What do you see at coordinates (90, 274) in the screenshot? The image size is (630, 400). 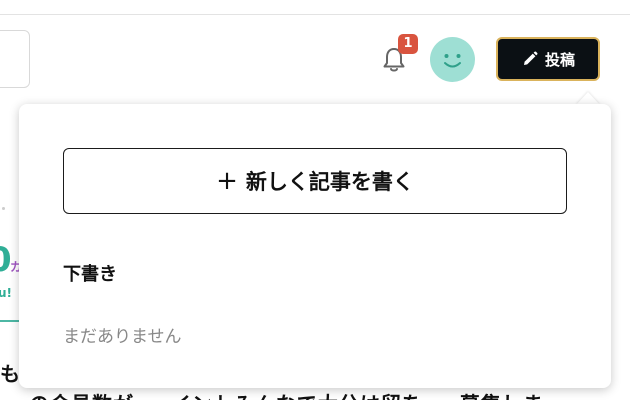 I see `drafts-heading: 下書き` at bounding box center [90, 274].